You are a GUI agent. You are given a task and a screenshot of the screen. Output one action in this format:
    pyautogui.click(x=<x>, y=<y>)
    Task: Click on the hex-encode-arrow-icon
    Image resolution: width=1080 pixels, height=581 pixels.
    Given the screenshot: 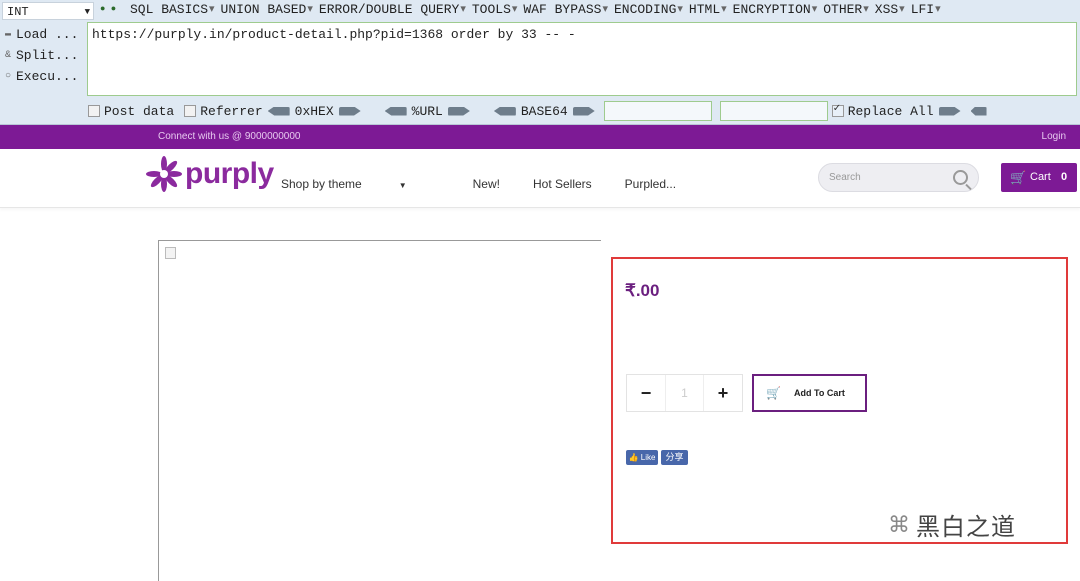 What is the action you would take?
    pyautogui.click(x=349, y=111)
    